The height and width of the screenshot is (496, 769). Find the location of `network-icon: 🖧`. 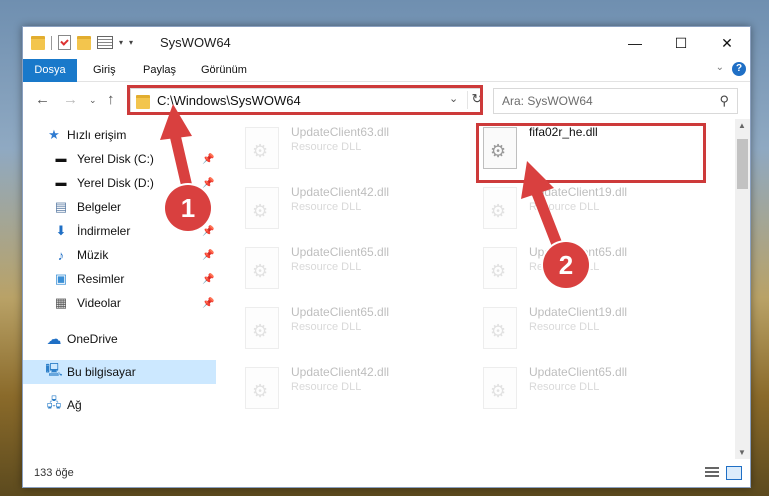

network-icon: 🖧 is located at coordinates (54, 402).